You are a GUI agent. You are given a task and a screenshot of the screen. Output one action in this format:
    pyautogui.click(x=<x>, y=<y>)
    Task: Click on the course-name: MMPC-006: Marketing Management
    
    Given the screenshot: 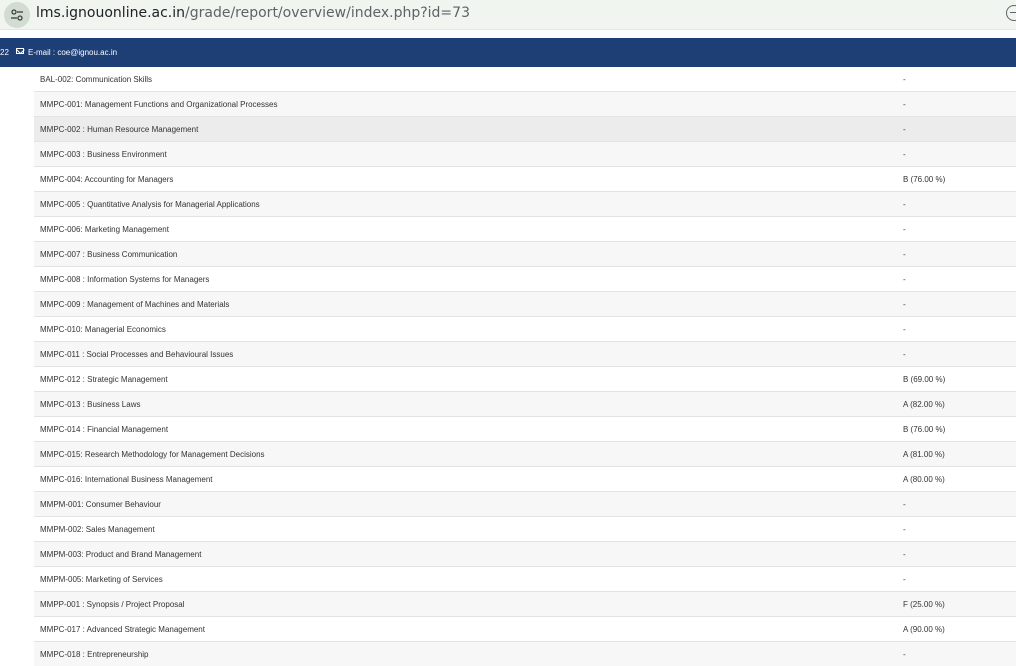 What is the action you would take?
    pyautogui.click(x=104, y=229)
    